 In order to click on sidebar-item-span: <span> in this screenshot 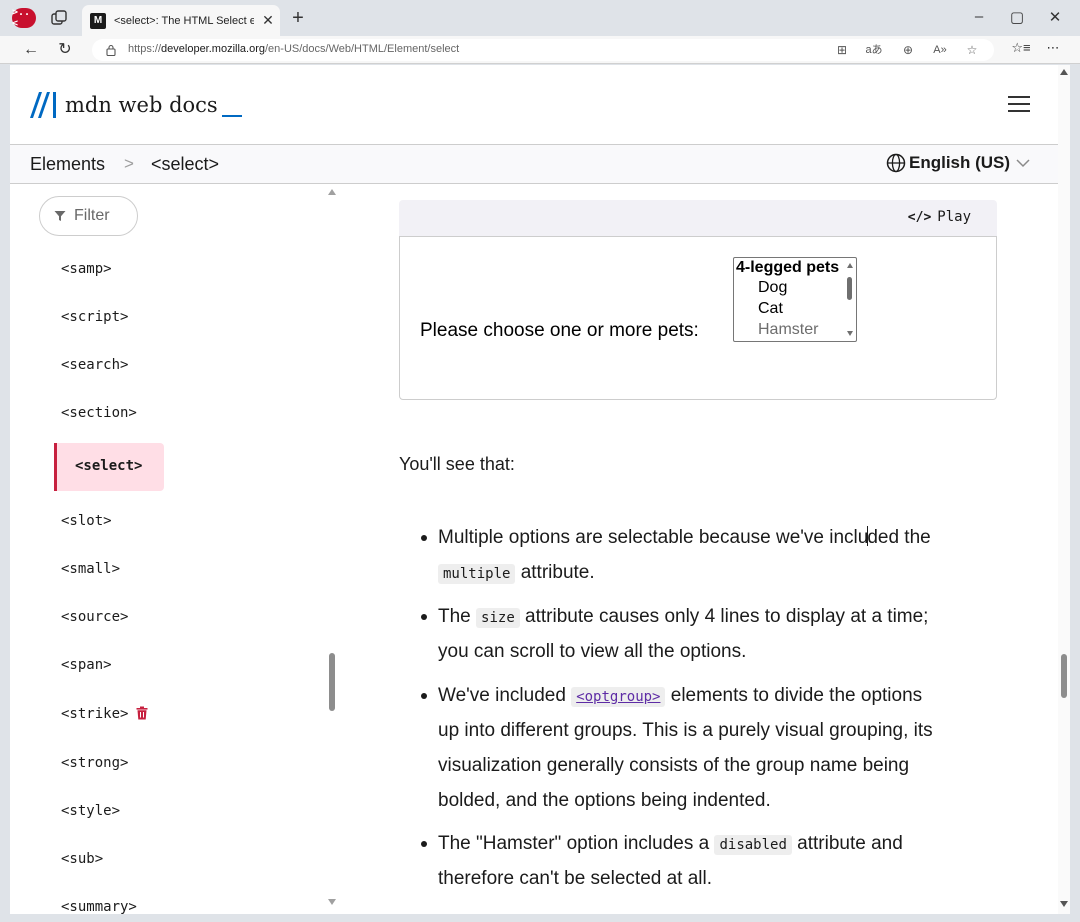, I will do `click(86, 665)`.